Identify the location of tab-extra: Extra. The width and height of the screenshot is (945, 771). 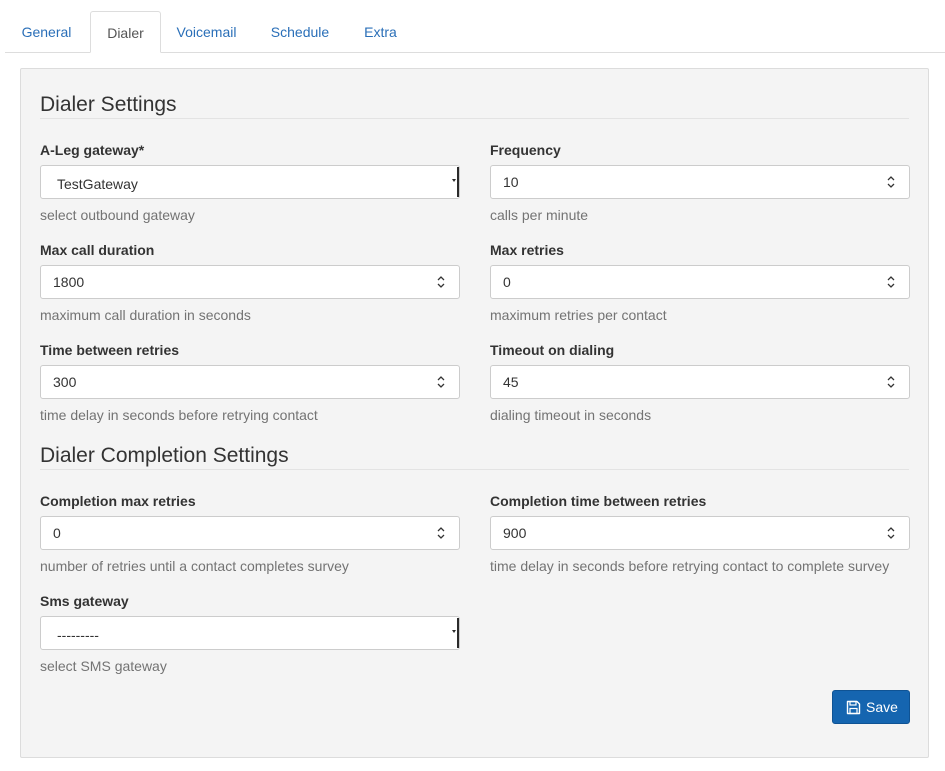
(380, 31).